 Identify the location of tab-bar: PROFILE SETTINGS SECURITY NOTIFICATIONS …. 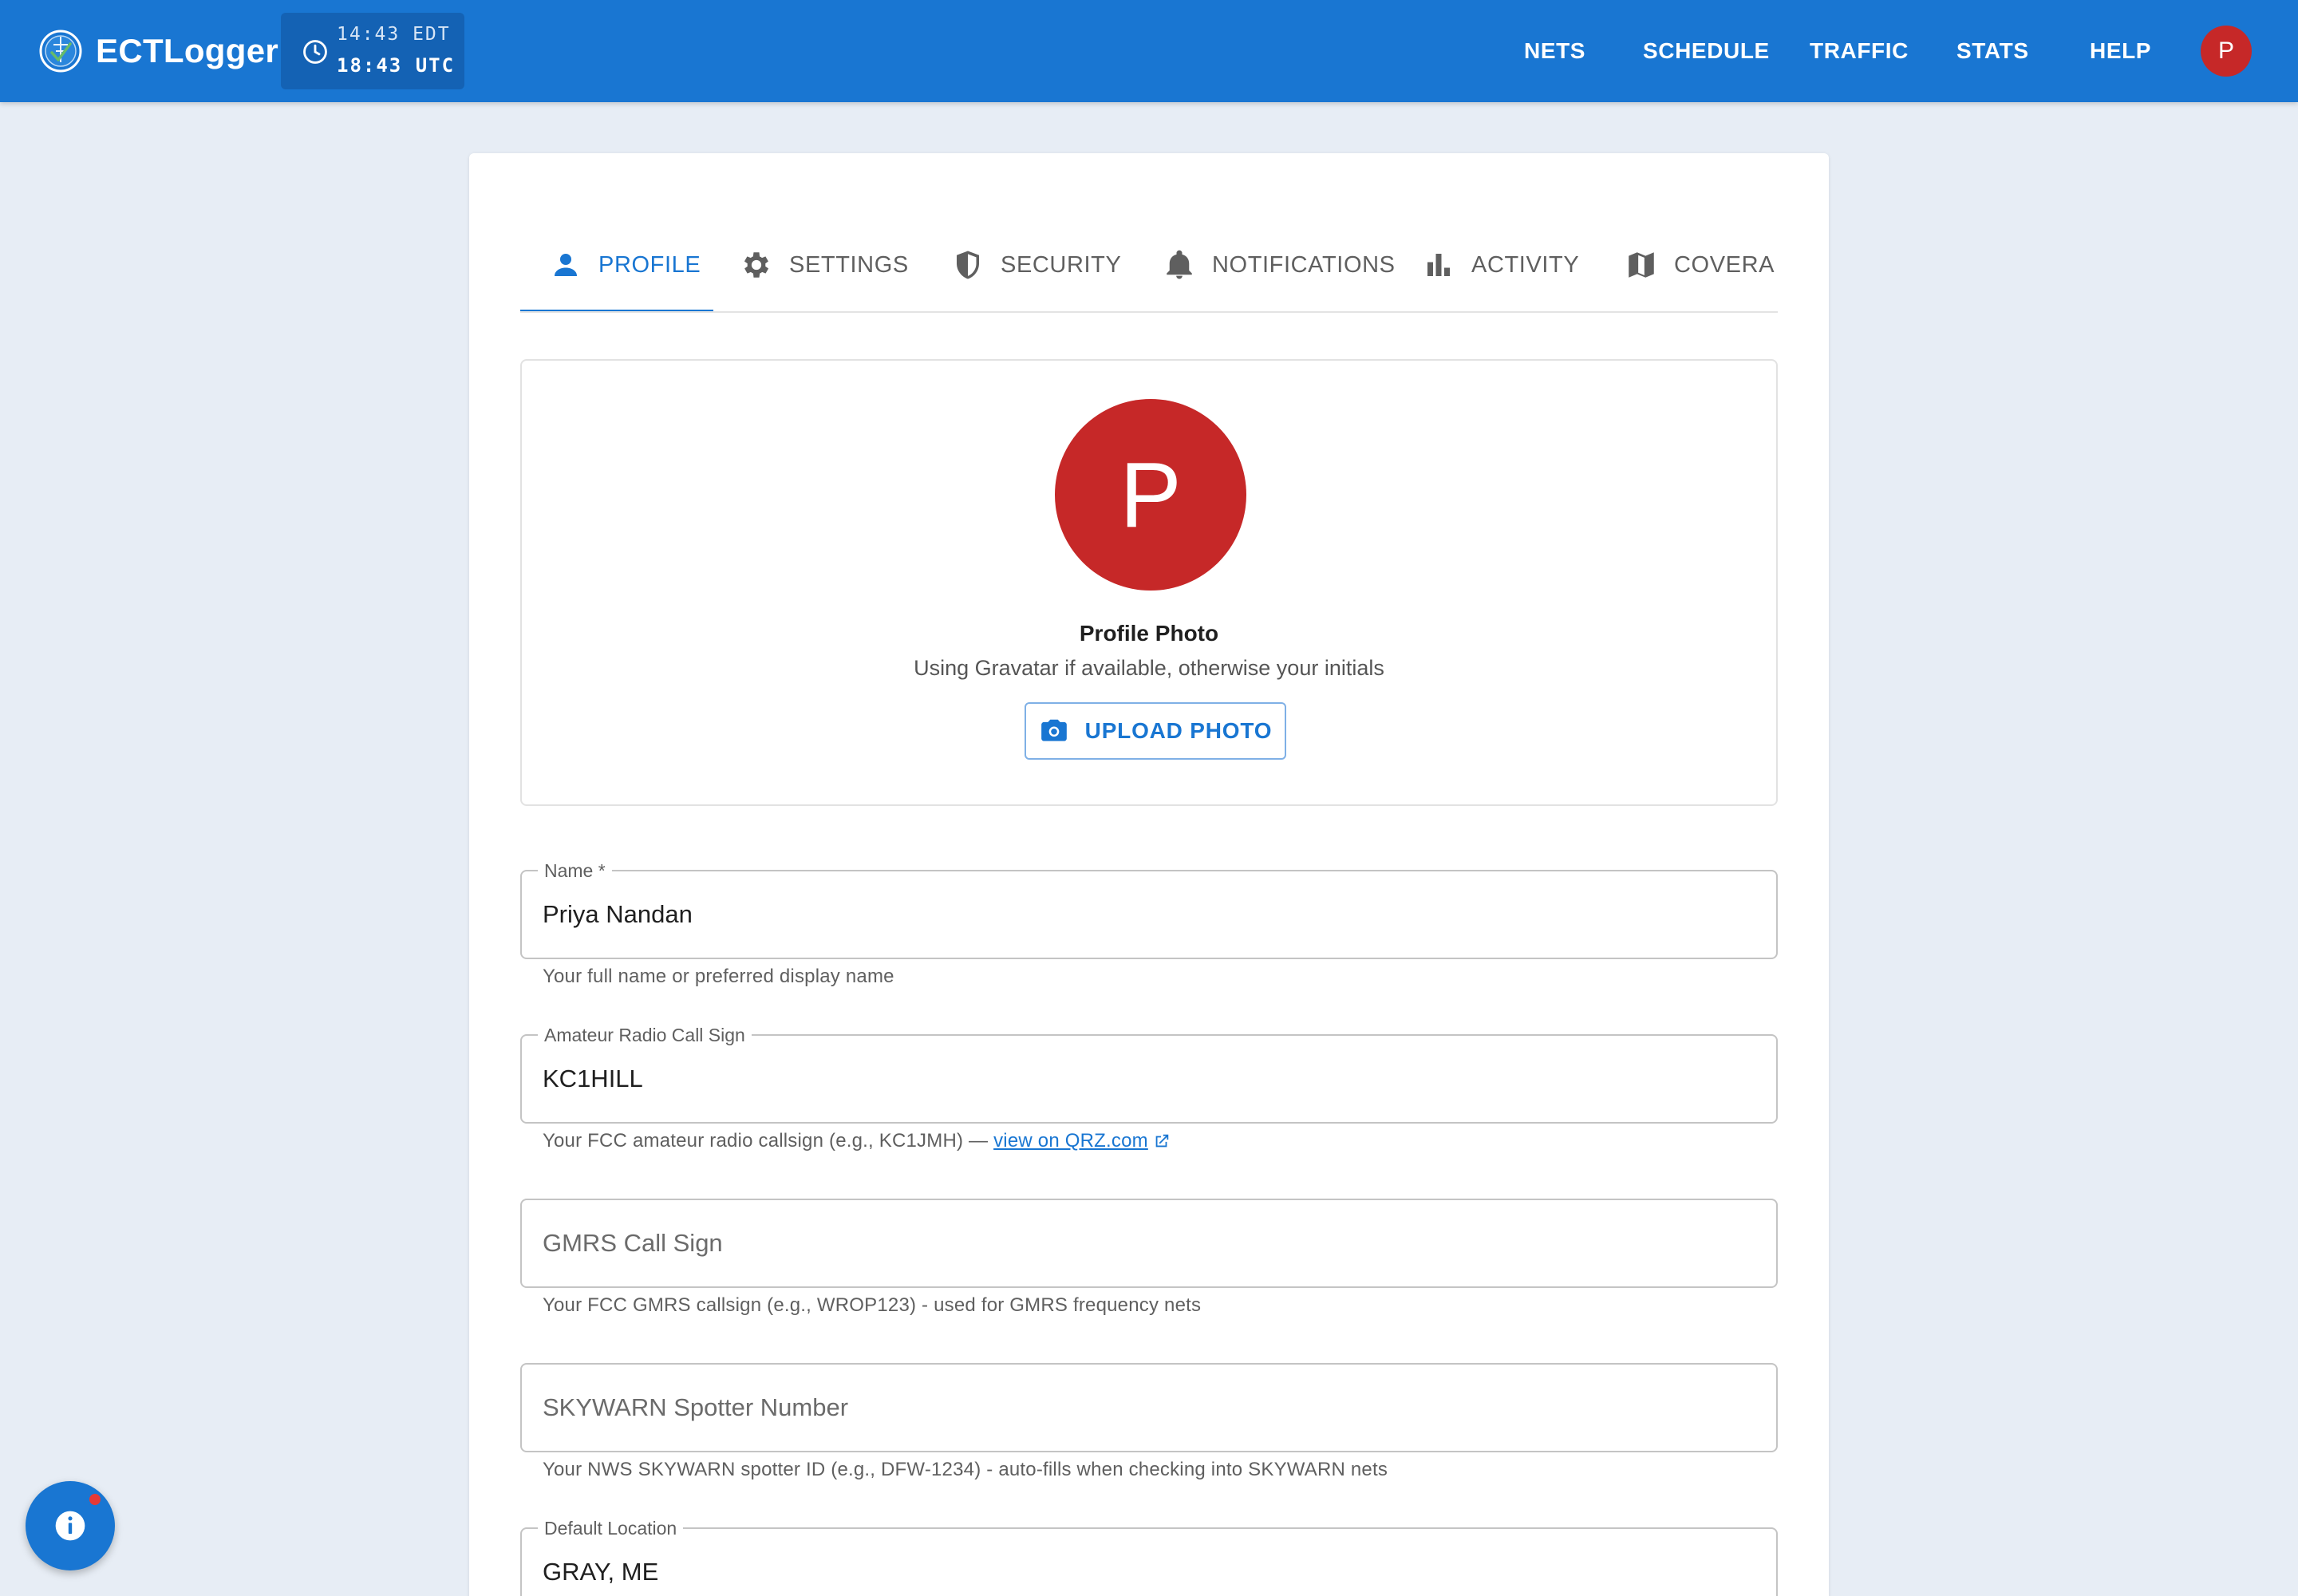
(1149, 265).